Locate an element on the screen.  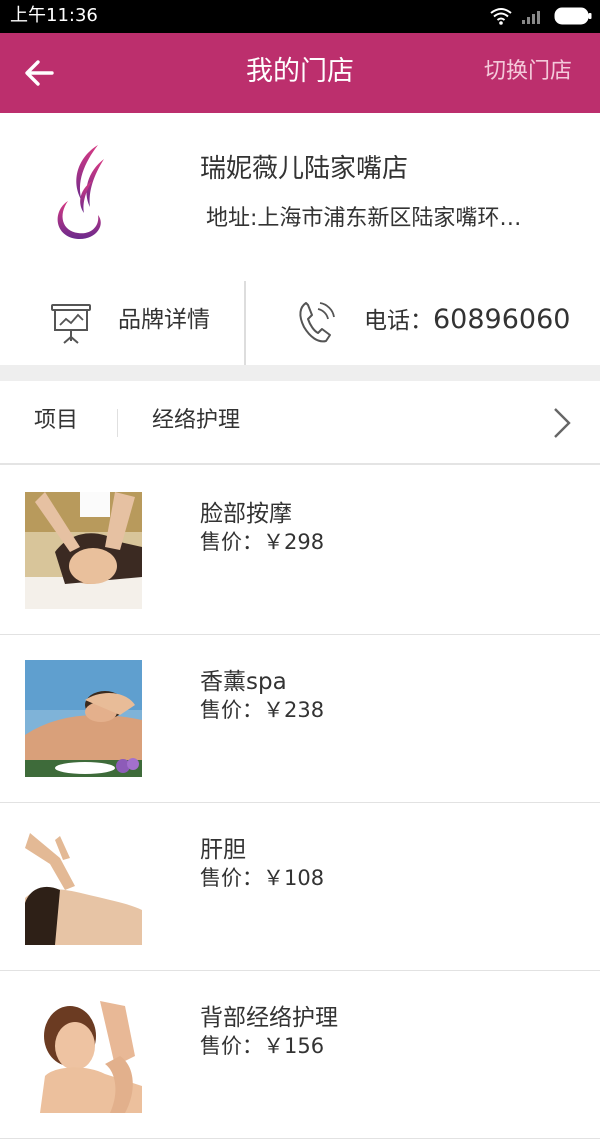
list-item: 肝胆 售价：￥108 is located at coordinates (300, 887).